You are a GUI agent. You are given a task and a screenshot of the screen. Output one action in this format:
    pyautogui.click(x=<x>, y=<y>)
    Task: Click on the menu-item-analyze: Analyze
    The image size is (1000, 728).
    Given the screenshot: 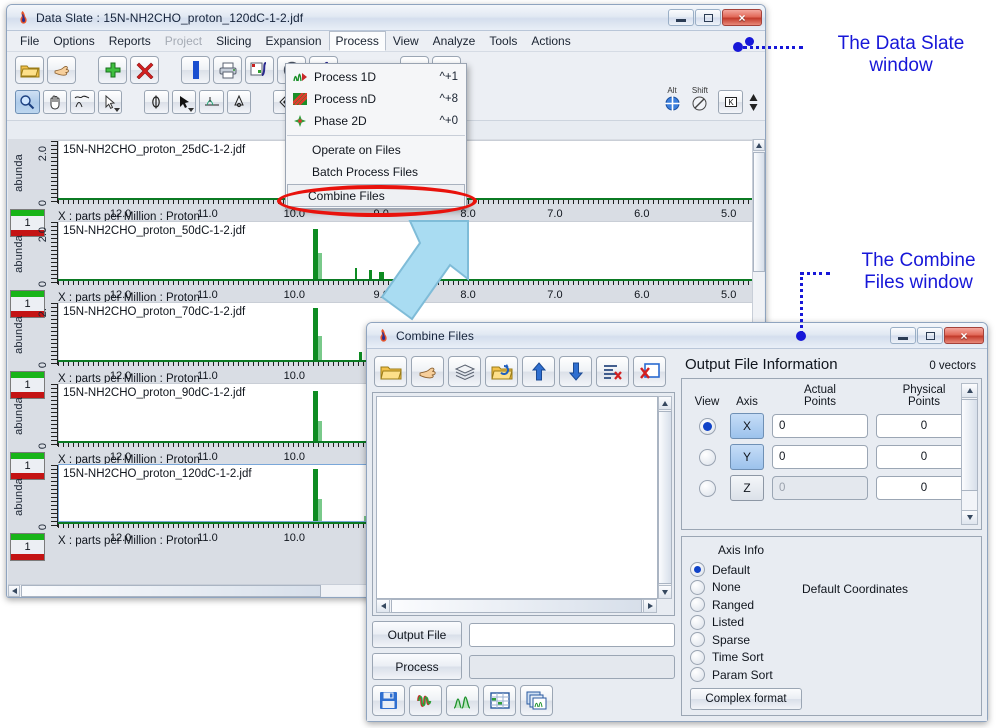 What is the action you would take?
    pyautogui.click(x=454, y=41)
    